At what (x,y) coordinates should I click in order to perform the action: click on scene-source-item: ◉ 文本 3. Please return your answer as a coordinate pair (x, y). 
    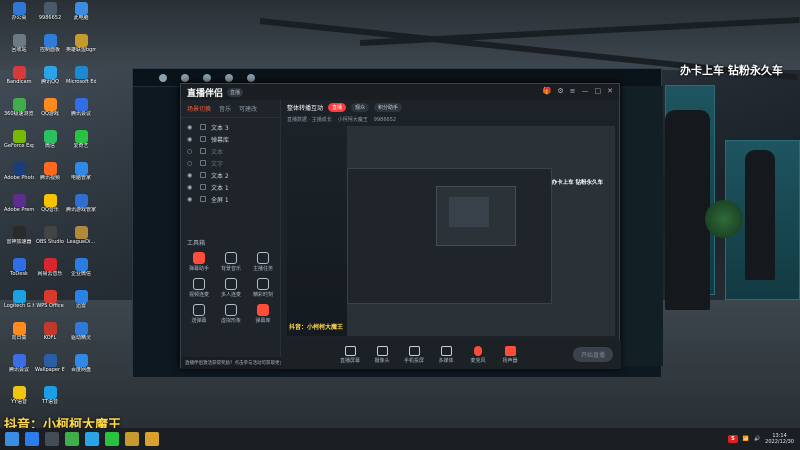
    Looking at the image, I should click on (230, 127).